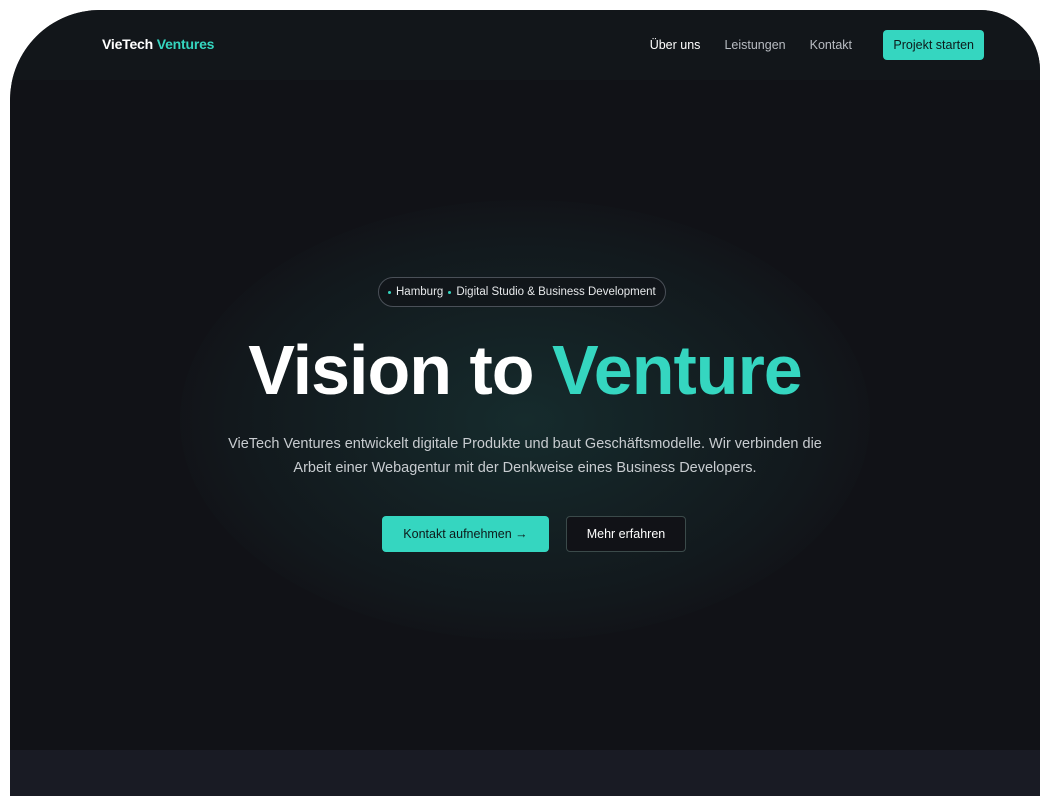 Image resolution: width=1042 pixels, height=796 pixels. Describe the element at coordinates (831, 45) in the screenshot. I see `nav-link-kontakt: Kontakt` at that location.